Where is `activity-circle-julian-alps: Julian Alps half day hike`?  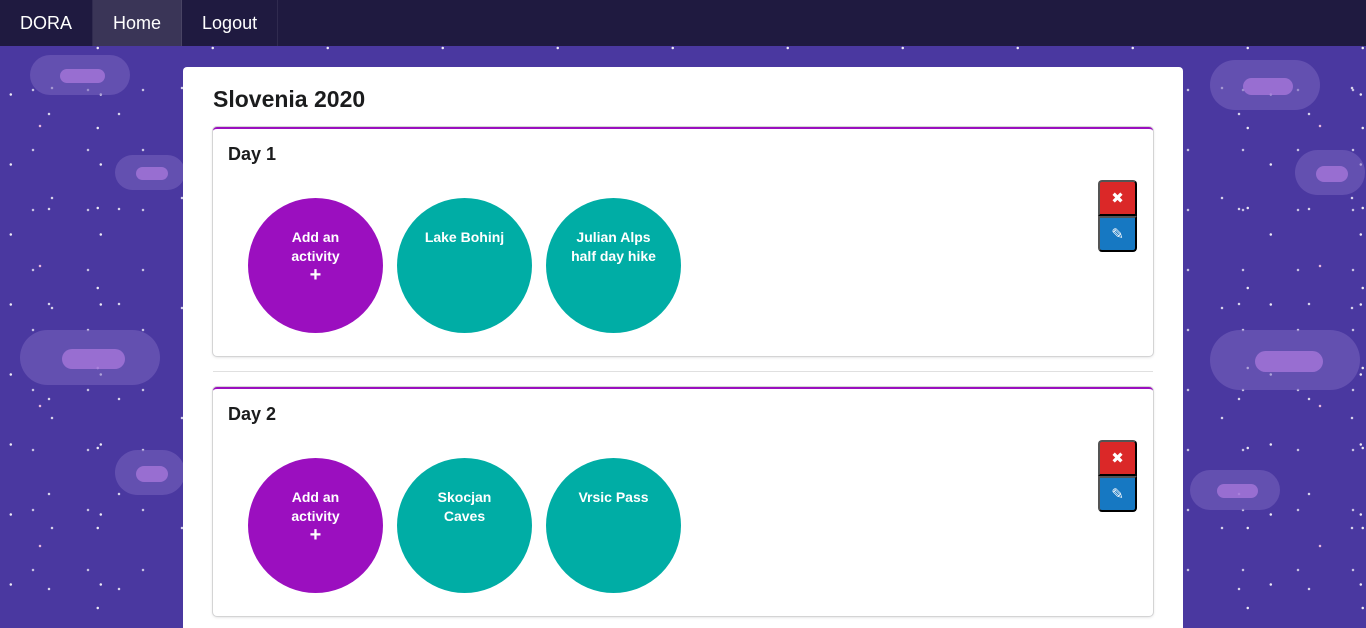
activity-circle-julian-alps: Julian Alps half day hike is located at coordinates (613, 265).